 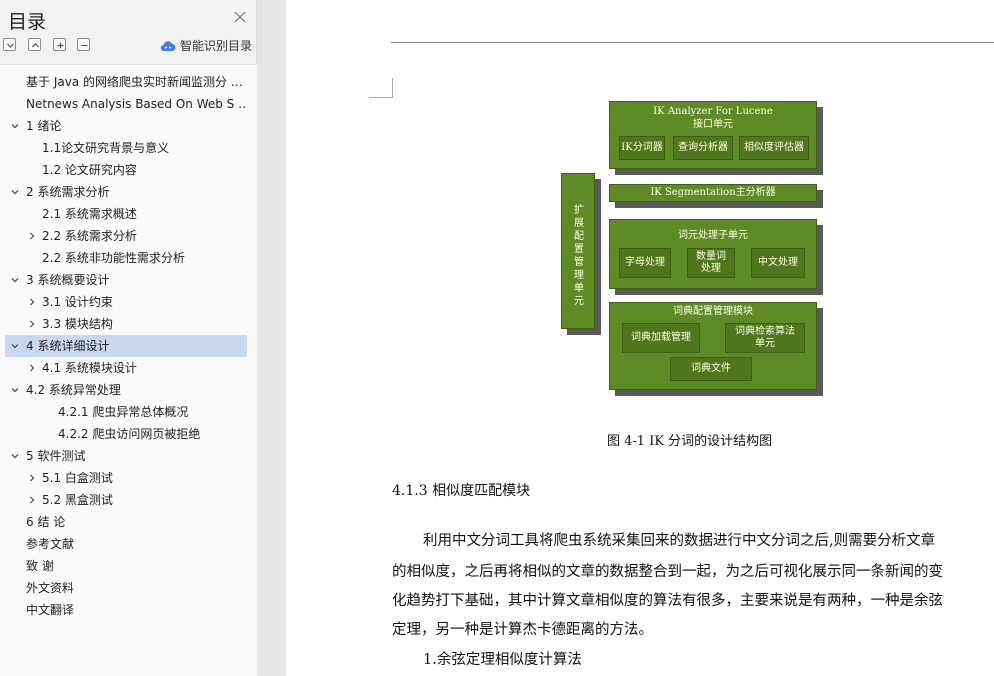 I want to click on toc-item: 中文翻译, so click(x=126, y=610).